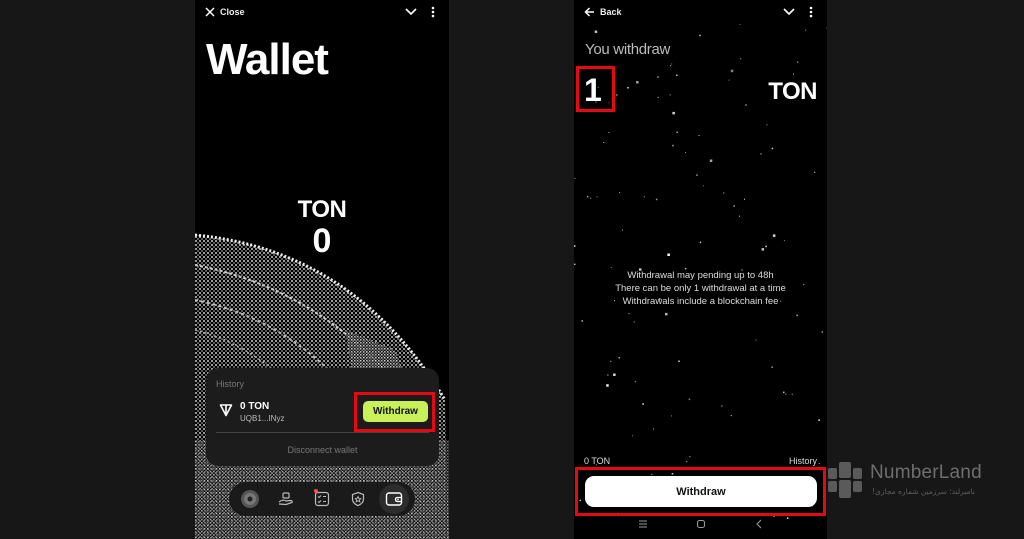 The image size is (1024, 539). I want to click on available-balance: 0 TON, so click(597, 461).